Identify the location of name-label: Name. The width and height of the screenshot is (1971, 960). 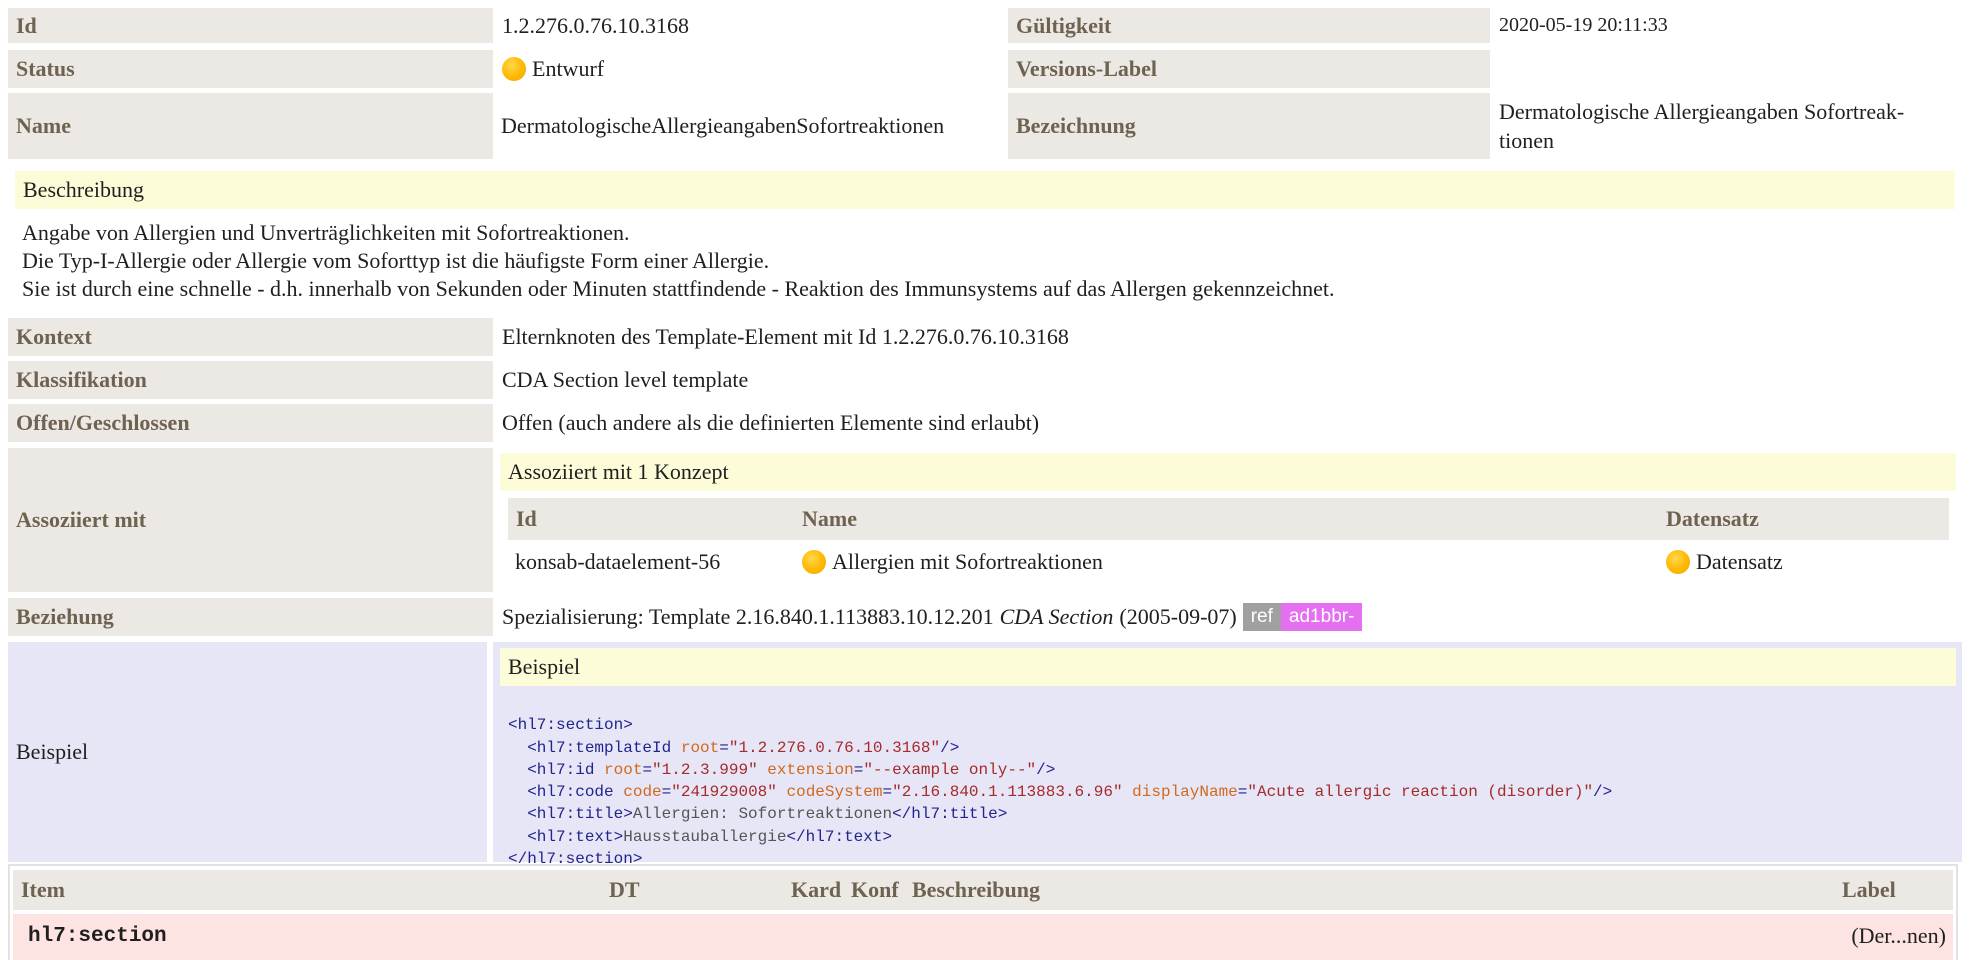
(250, 126).